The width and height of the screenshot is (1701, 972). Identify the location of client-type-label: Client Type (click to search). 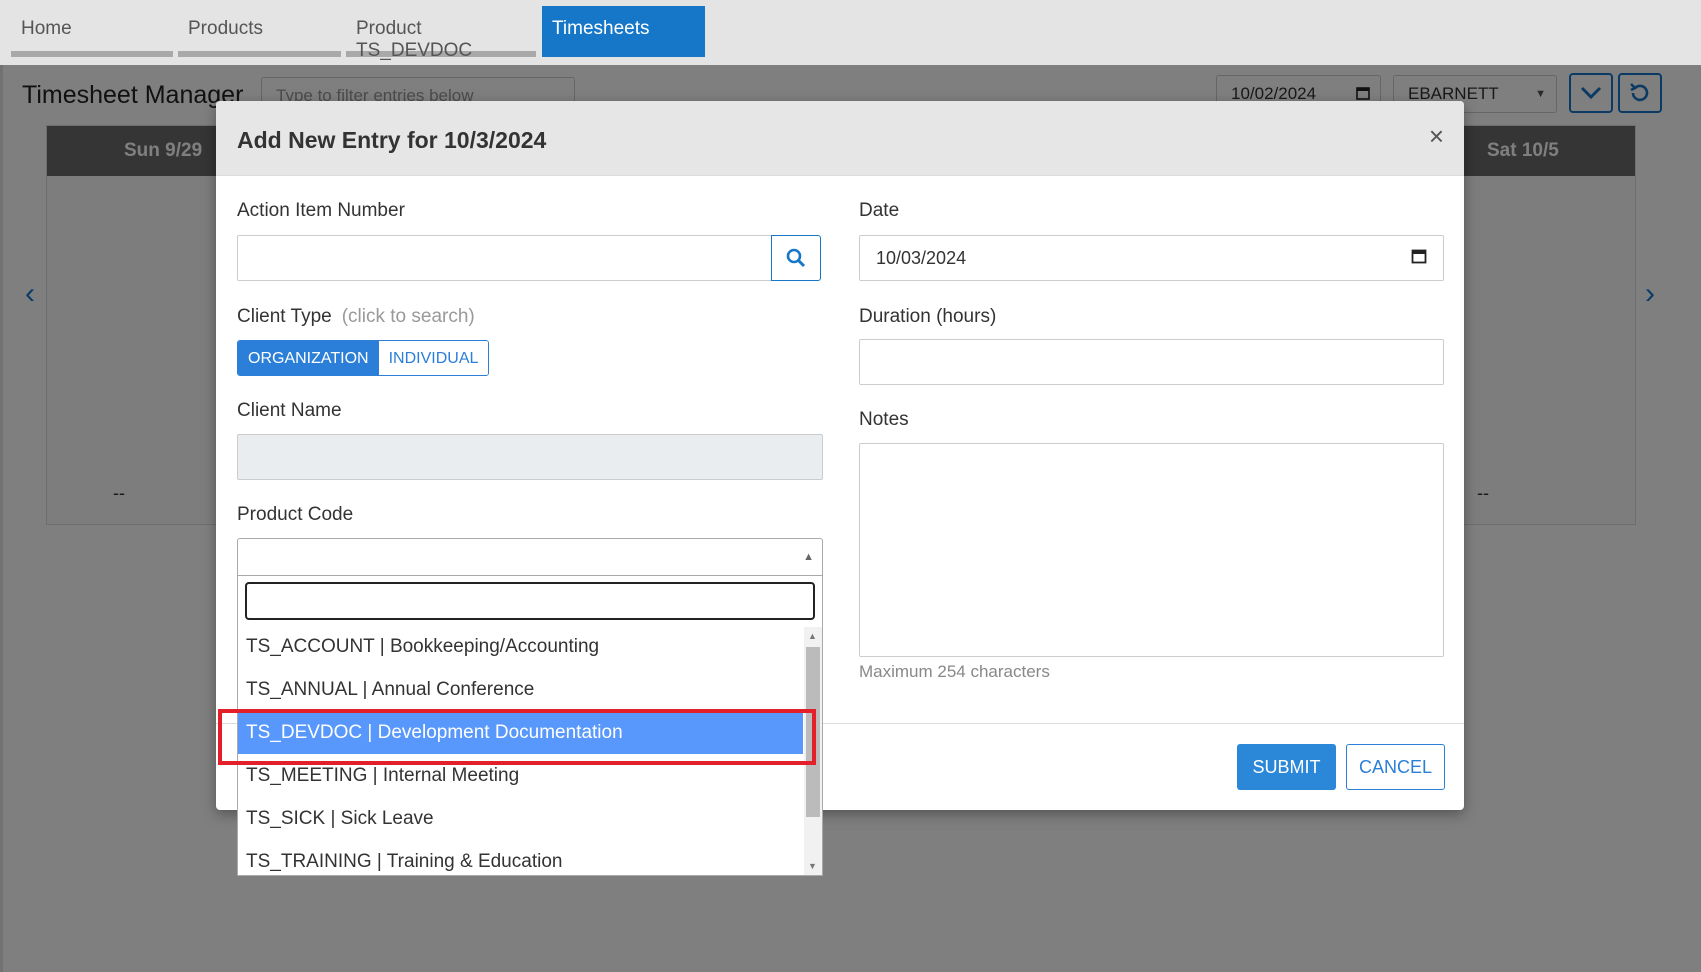
(356, 317).